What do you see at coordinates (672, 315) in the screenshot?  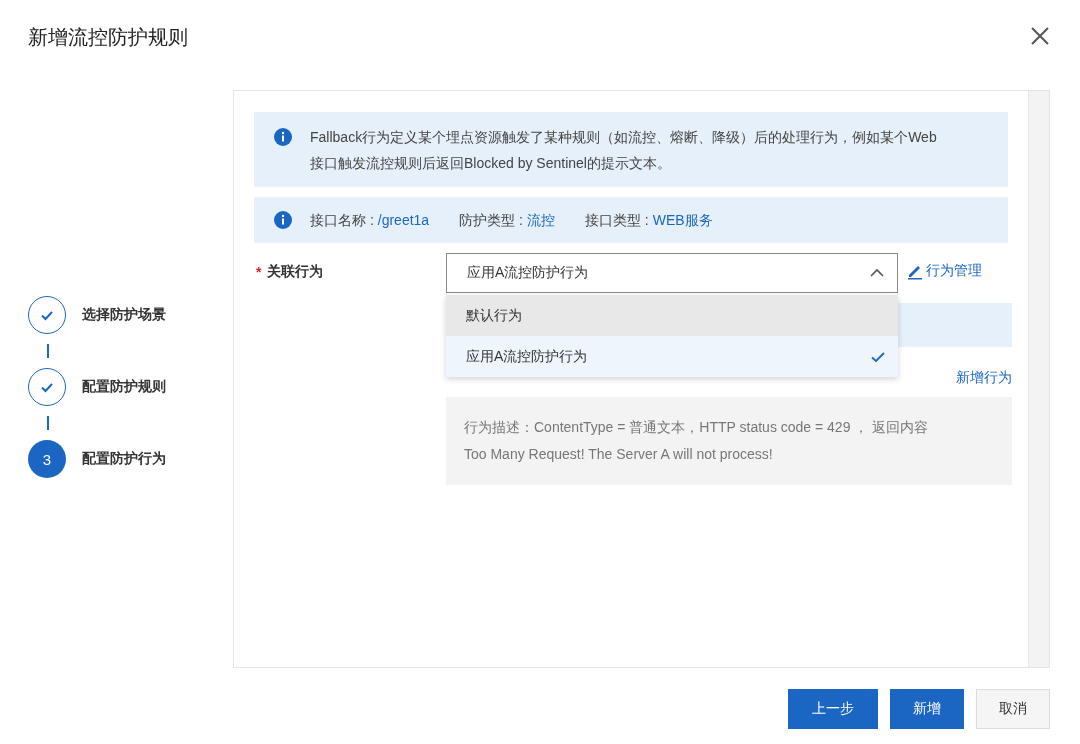 I see `dropdown-option: 默认行为` at bounding box center [672, 315].